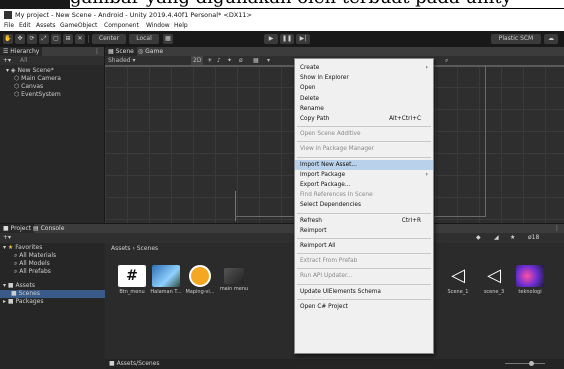 The width and height of the screenshot is (564, 369). Describe the element at coordinates (32, 39) in the screenshot. I see `rotate-tool-icon: ⟳` at that location.